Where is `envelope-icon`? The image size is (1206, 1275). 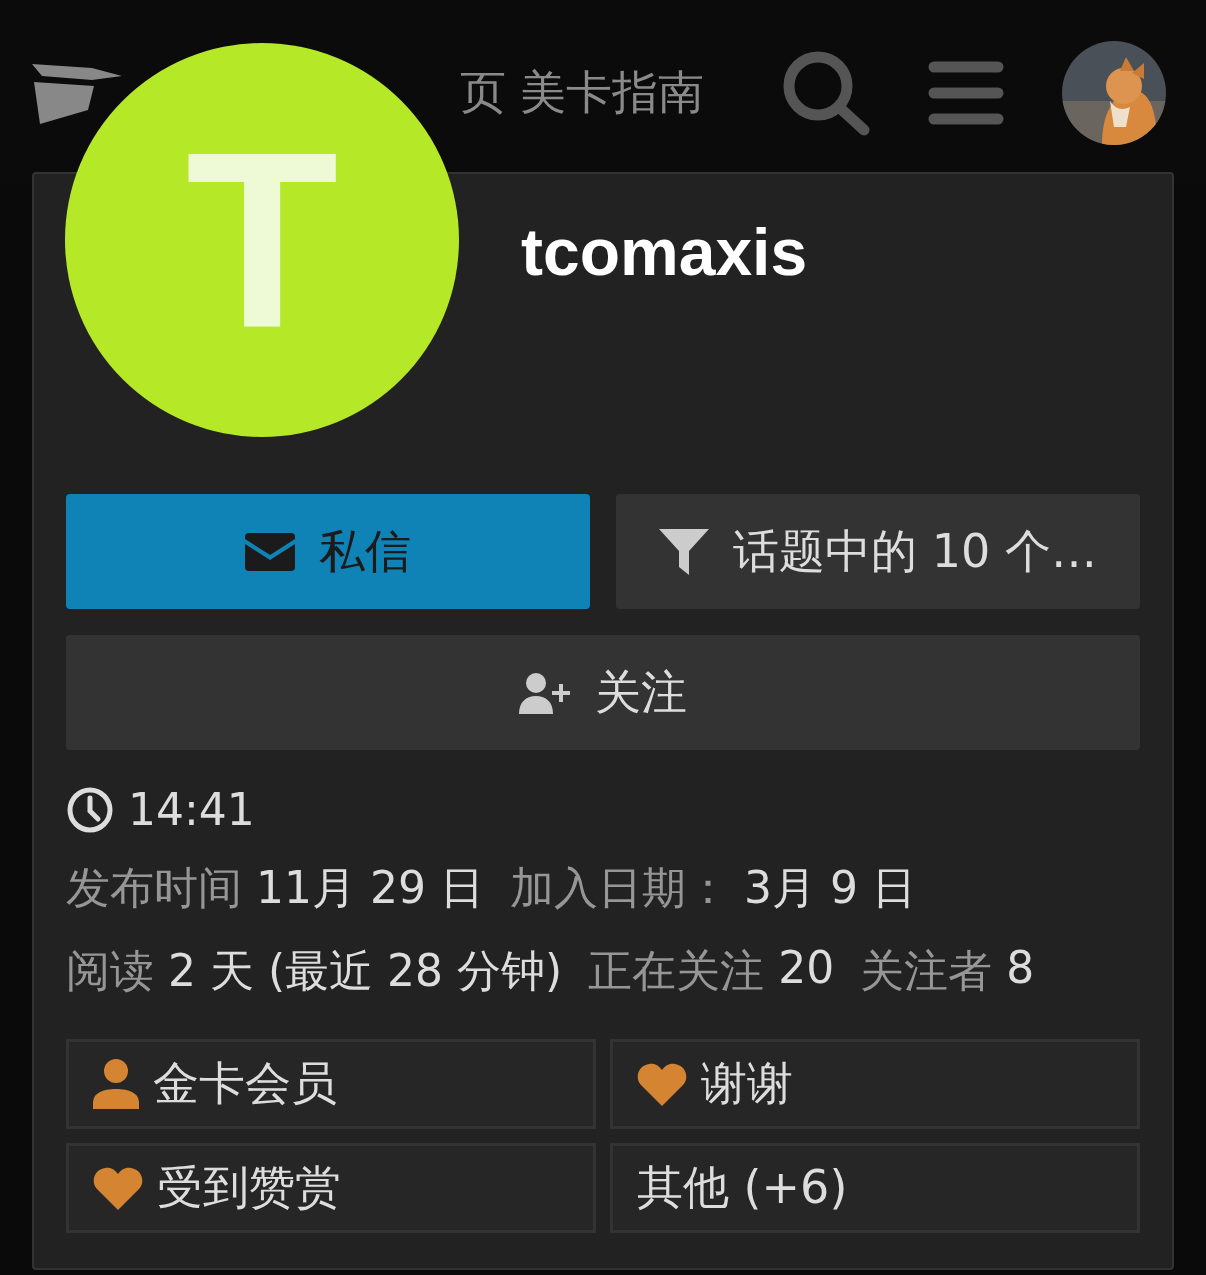 envelope-icon is located at coordinates (270, 551).